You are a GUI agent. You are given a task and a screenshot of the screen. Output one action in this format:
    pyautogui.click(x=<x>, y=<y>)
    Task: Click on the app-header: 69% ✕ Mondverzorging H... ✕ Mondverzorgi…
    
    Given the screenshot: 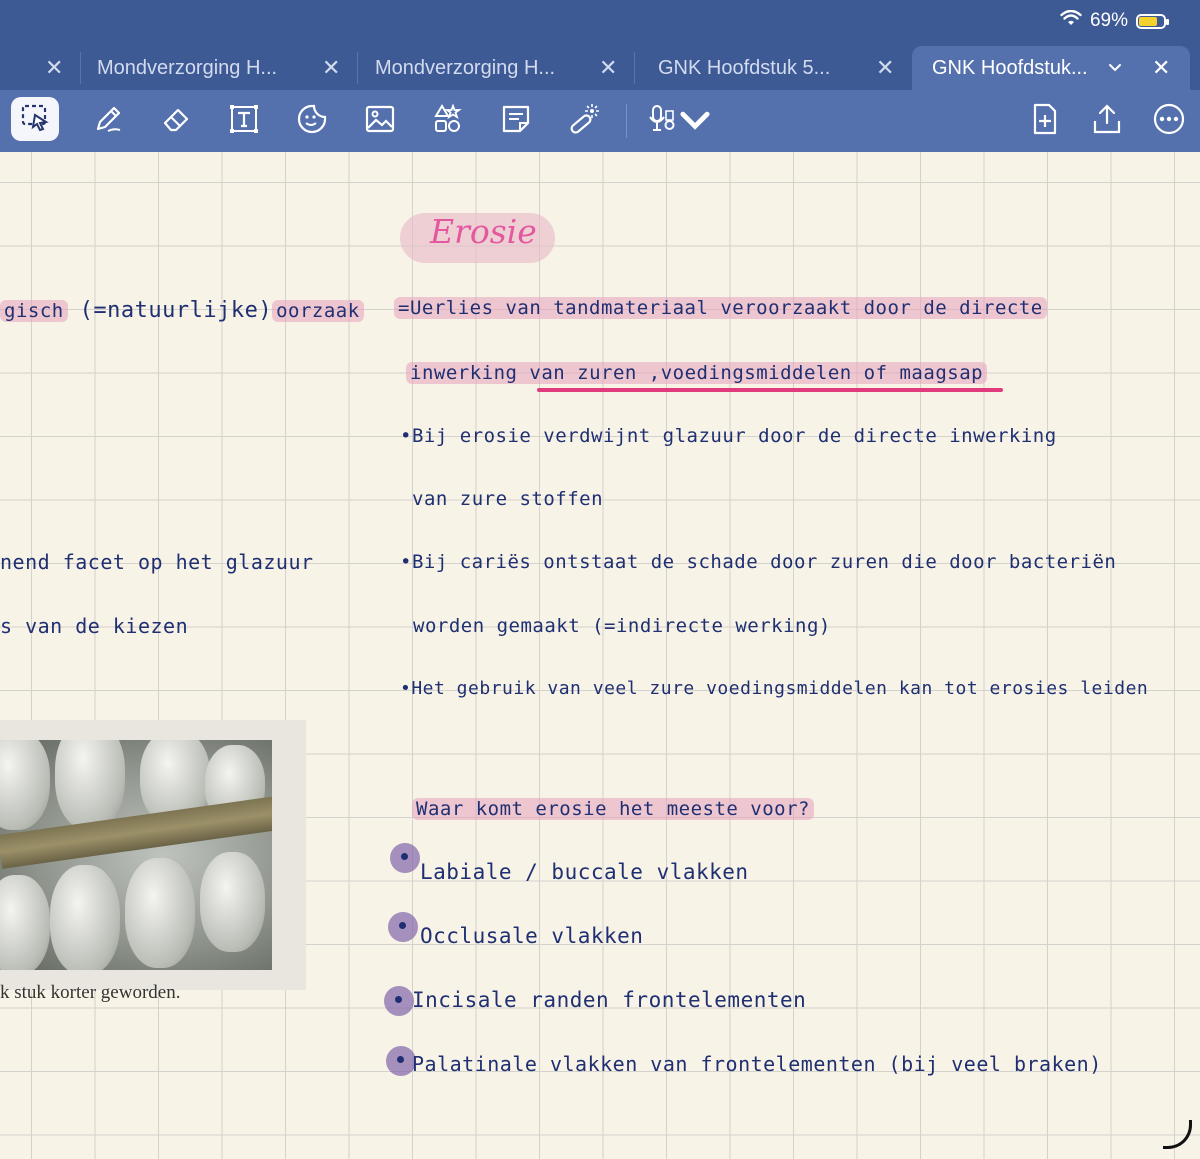 What is the action you would take?
    pyautogui.click(x=600, y=76)
    